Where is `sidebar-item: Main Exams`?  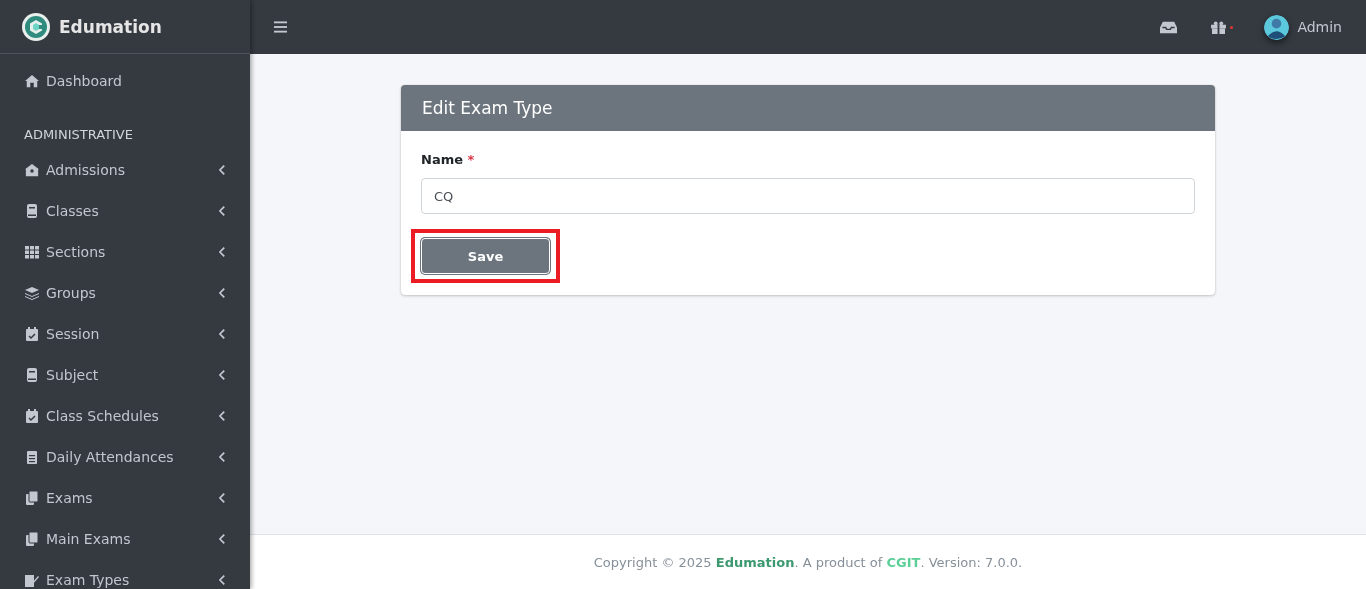 sidebar-item: Main Exams is located at coordinates (125, 538).